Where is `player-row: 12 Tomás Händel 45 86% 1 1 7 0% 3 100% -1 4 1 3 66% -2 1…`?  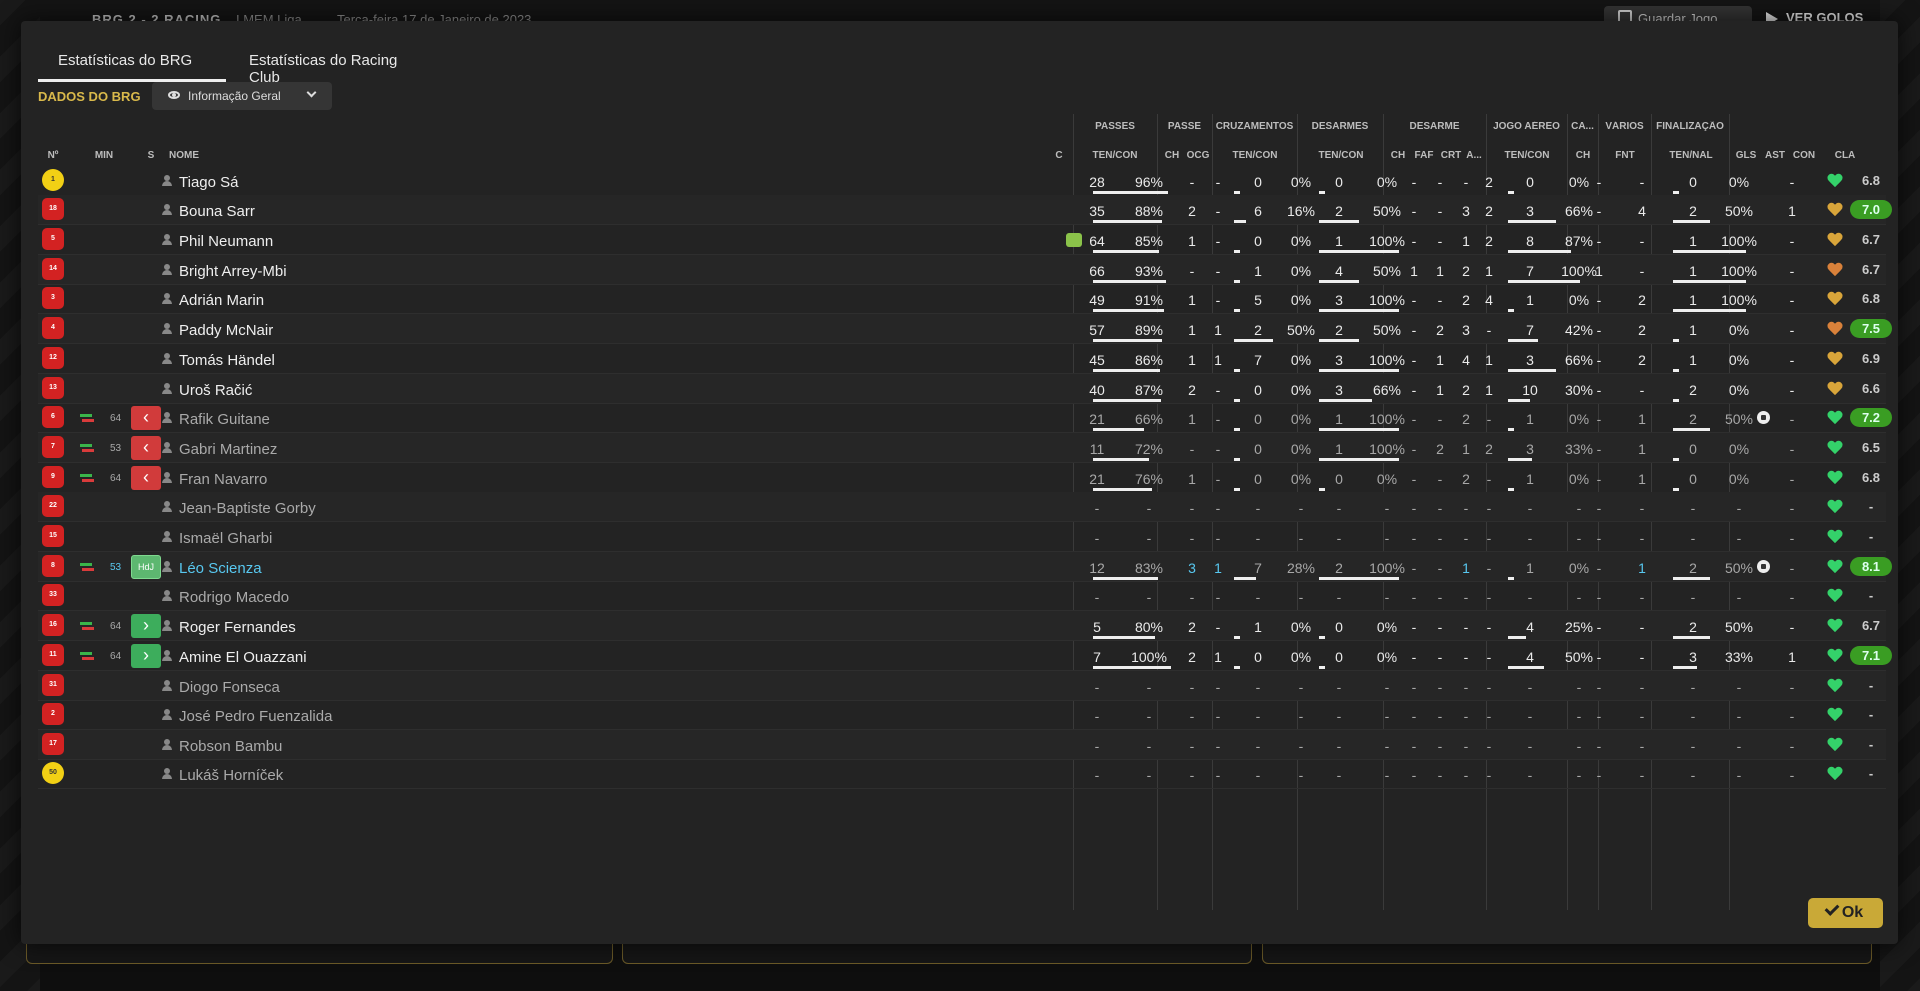 player-row: 12 Tomás Händel 45 86% 1 1 7 0% 3 100% -1 4 1 3 66% -2 1… is located at coordinates (962, 359).